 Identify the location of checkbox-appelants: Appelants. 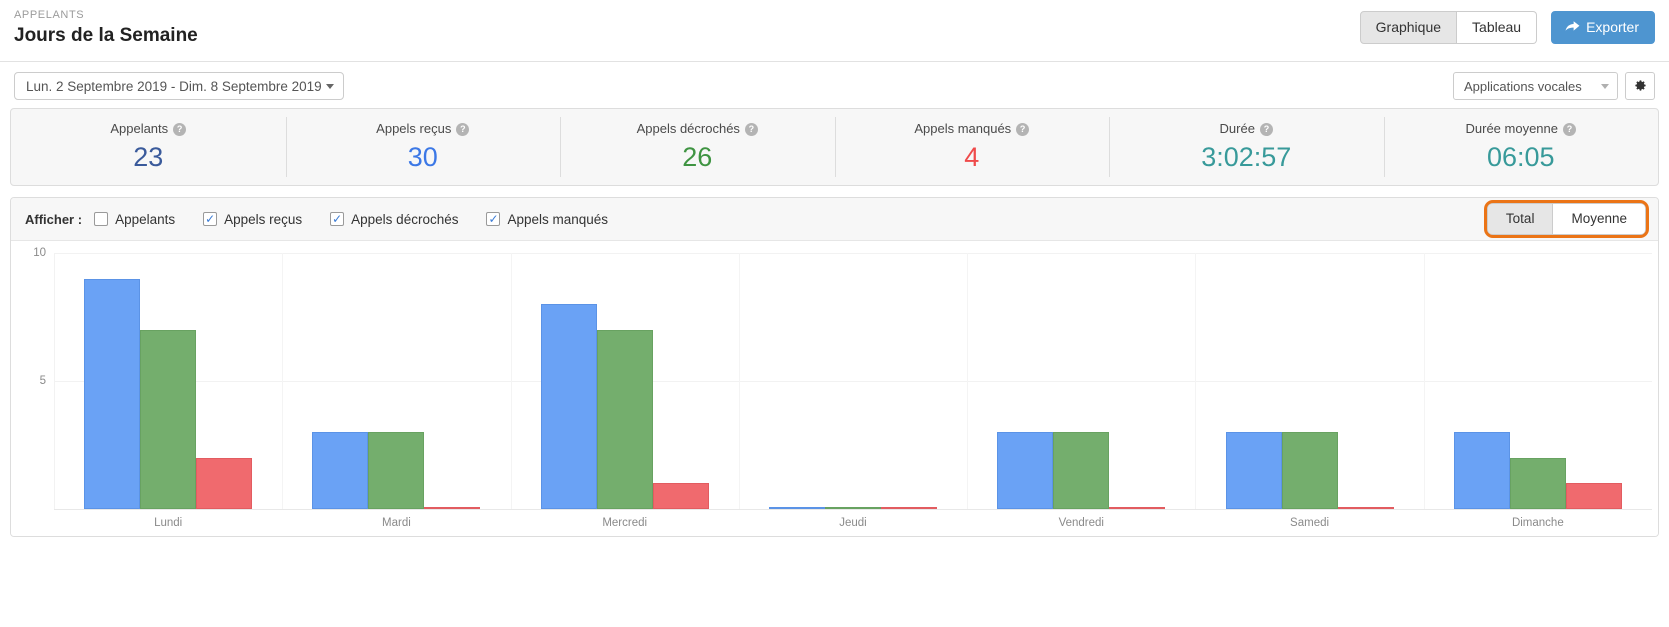
(134, 219).